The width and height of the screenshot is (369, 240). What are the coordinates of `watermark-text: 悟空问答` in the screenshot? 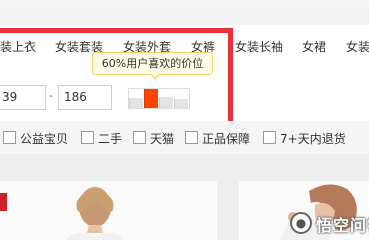 It's located at (342, 225).